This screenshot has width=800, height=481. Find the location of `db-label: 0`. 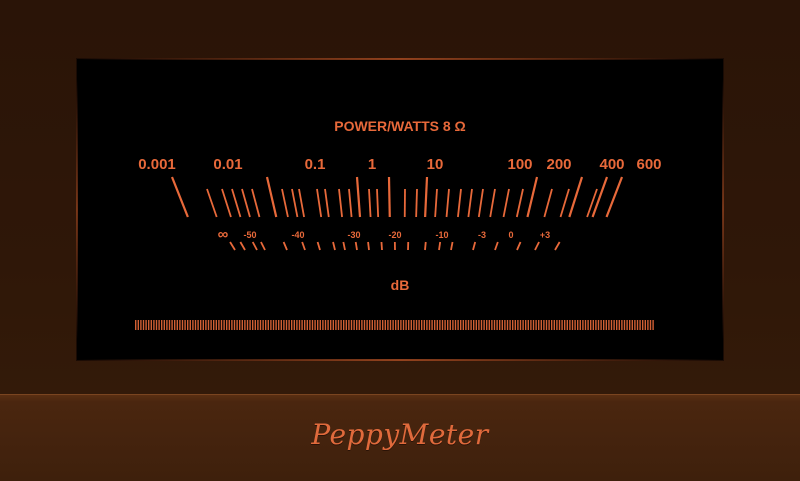

db-label: 0 is located at coordinates (510, 235).